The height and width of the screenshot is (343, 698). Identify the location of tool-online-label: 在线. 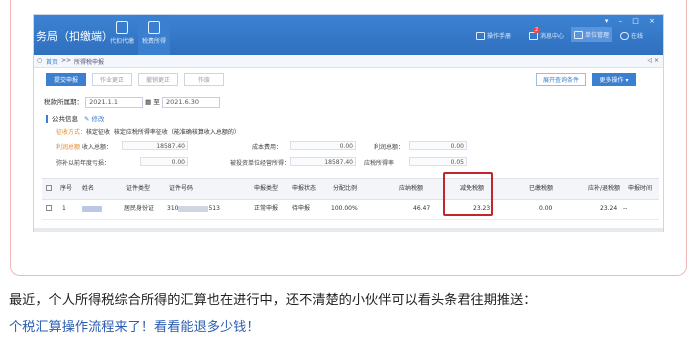
(637, 36).